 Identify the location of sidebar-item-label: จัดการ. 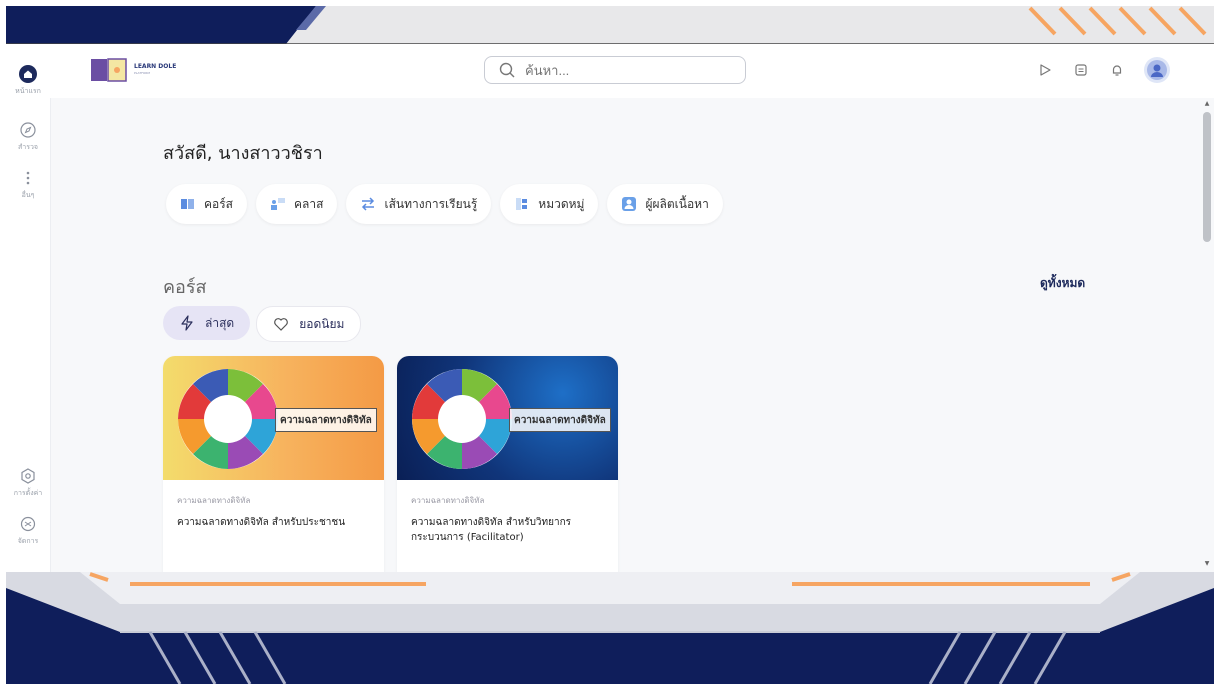
(28, 541).